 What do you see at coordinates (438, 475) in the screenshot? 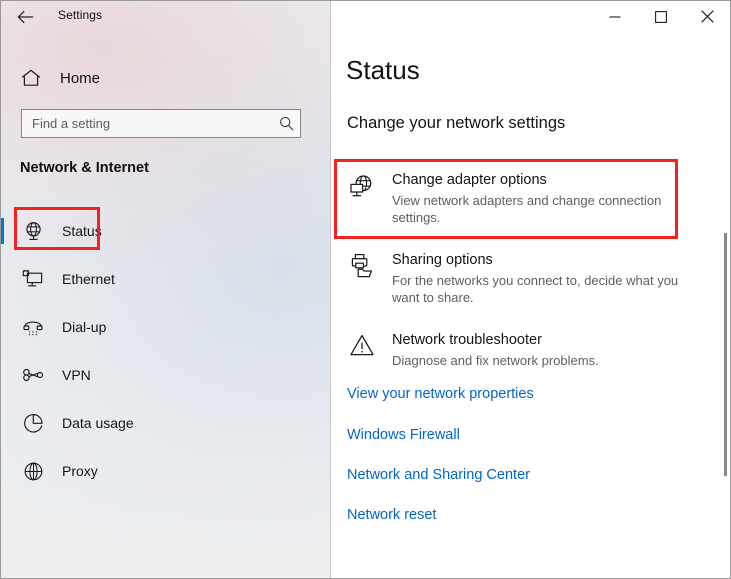
I see `link-network-sharing-center: Network and Sharing Center` at bounding box center [438, 475].